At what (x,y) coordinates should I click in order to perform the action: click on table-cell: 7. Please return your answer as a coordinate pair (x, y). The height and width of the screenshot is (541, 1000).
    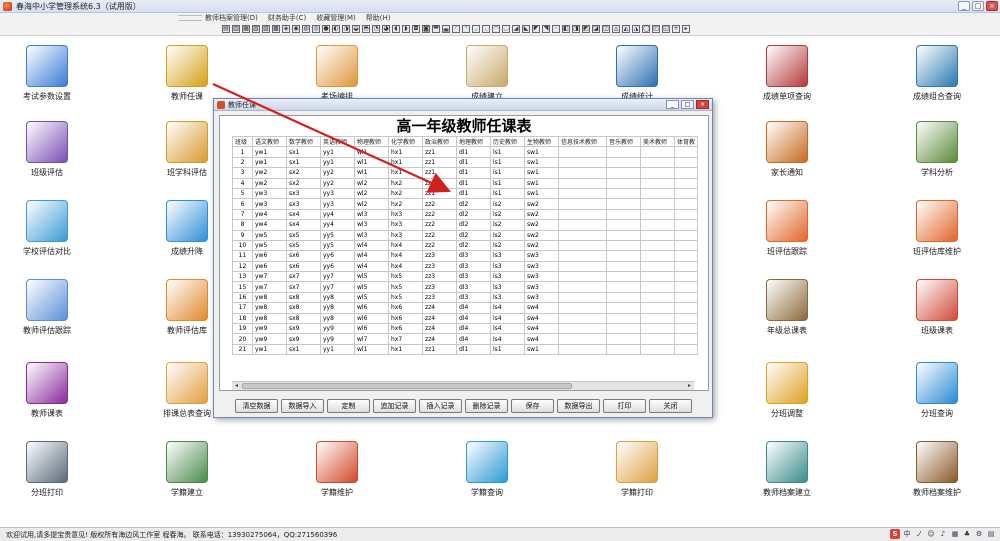
    Looking at the image, I should click on (242, 214).